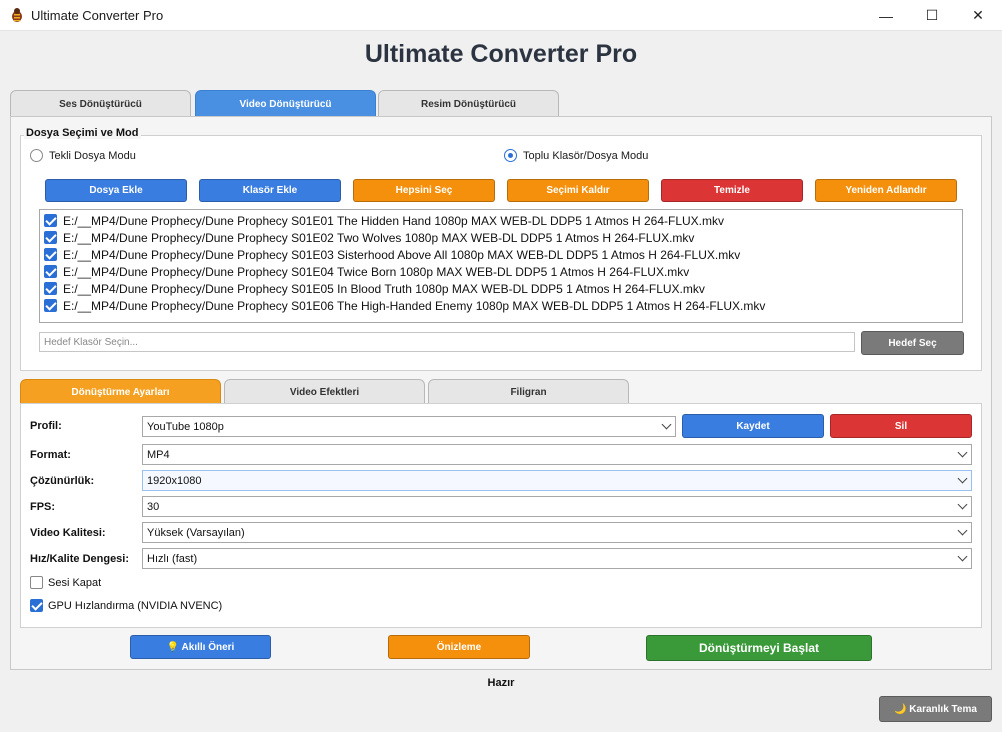  I want to click on tab-image-converter: Resim Dönüştürücü, so click(468, 103).